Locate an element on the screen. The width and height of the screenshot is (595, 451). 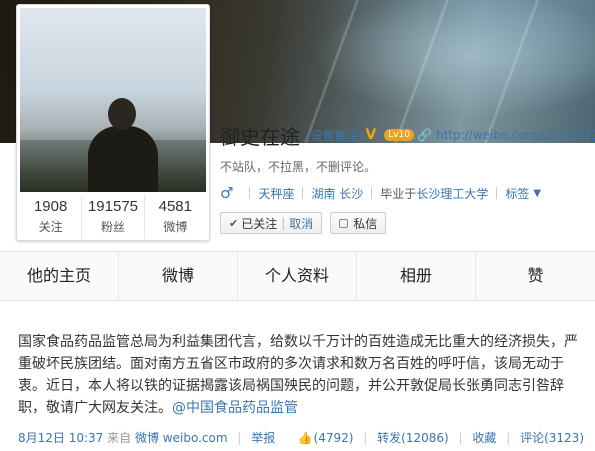
repost-button: 转发(12086) is located at coordinates (413, 437).